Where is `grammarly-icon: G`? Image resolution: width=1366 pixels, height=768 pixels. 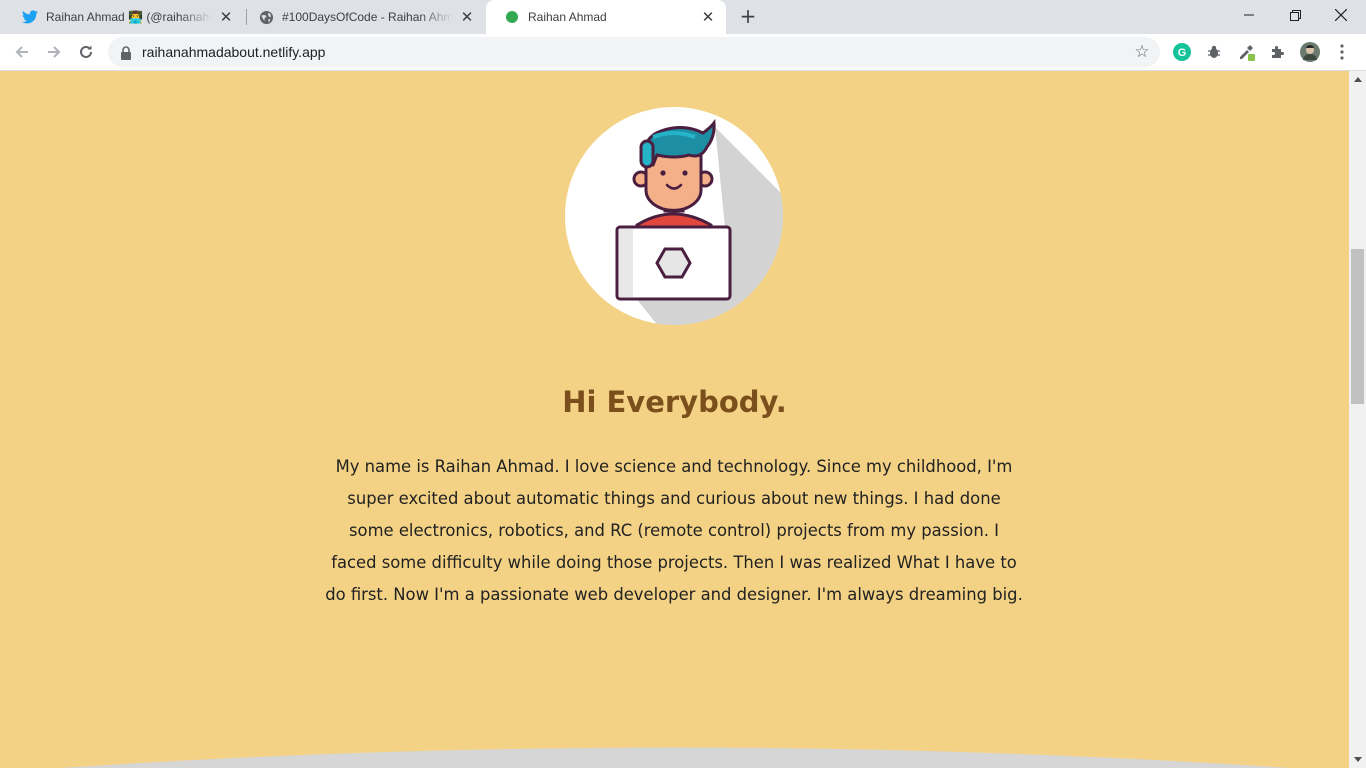
grammarly-icon: G is located at coordinates (1182, 52).